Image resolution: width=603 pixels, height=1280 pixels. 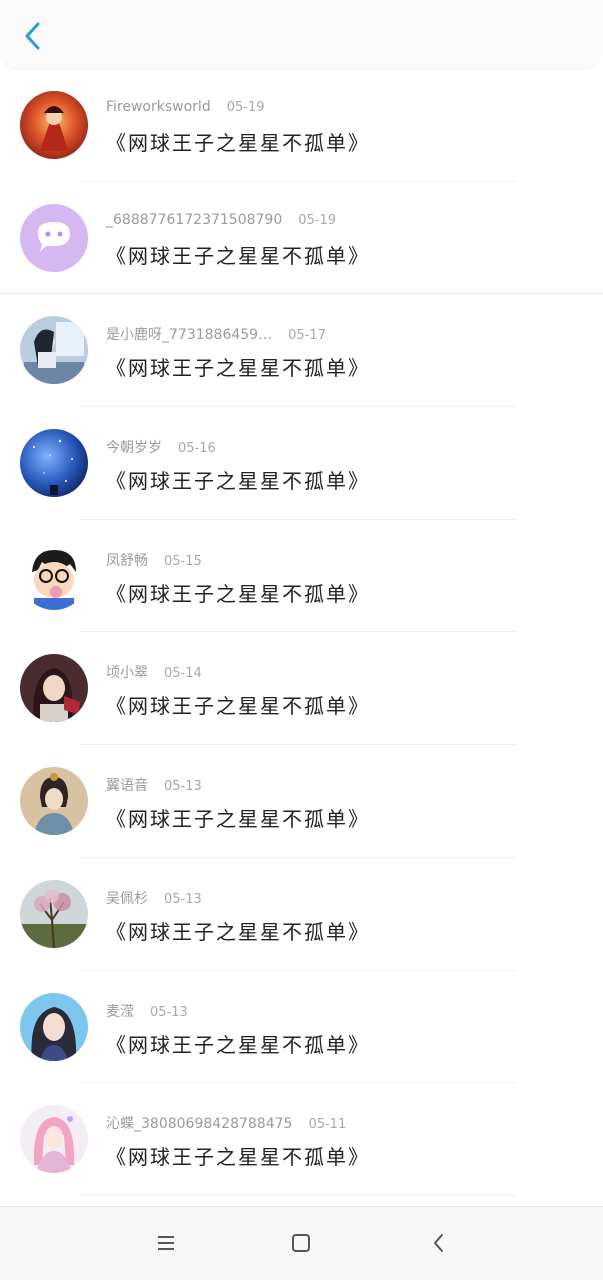 I want to click on system-back-button, so click(x=439, y=1243).